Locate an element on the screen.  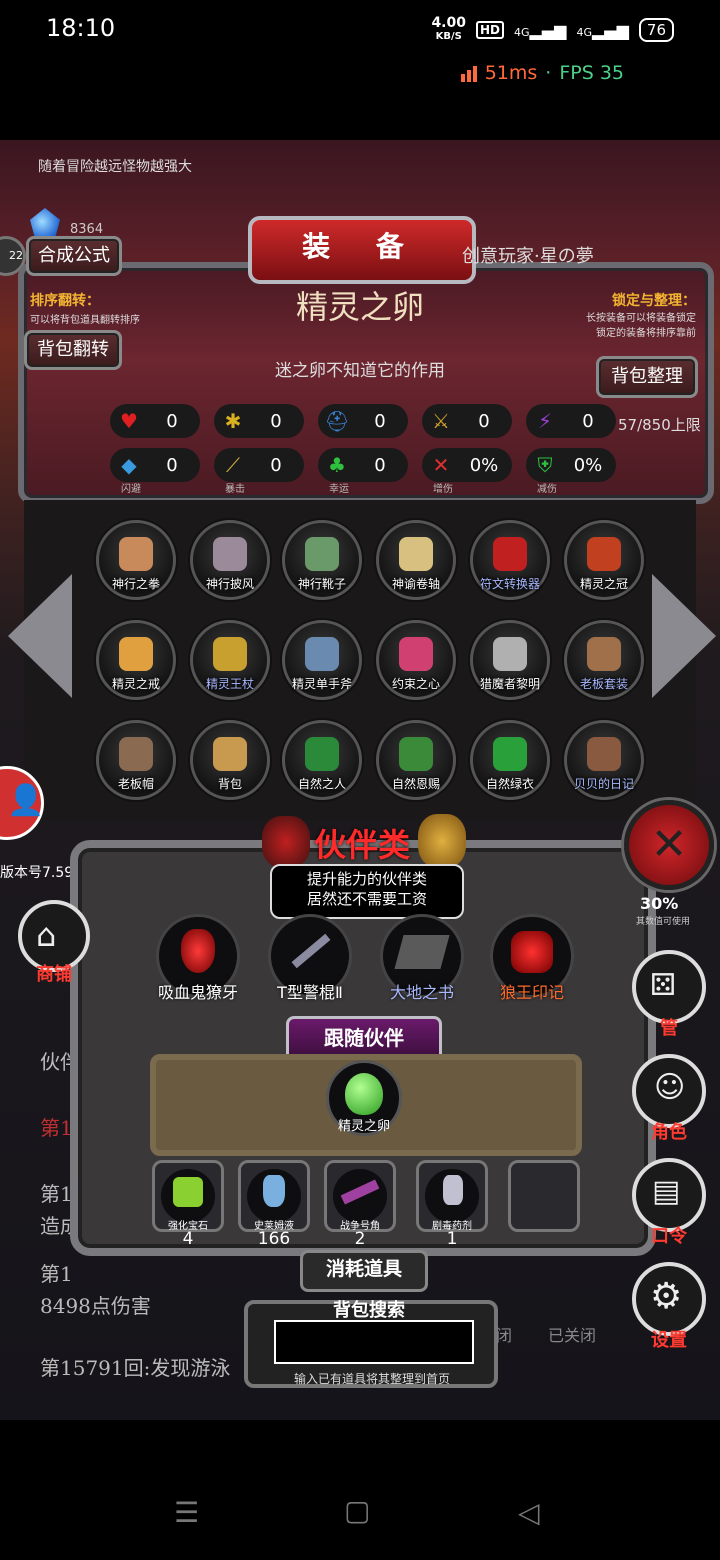
hd-icon: HD is located at coordinates (489, 30).